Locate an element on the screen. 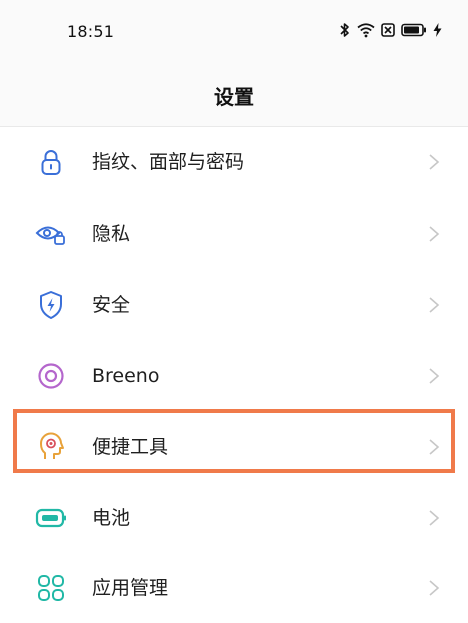 Image resolution: width=468 pixels, height=623 pixels. settings-item-app-management: 应用管理 is located at coordinates (234, 588).